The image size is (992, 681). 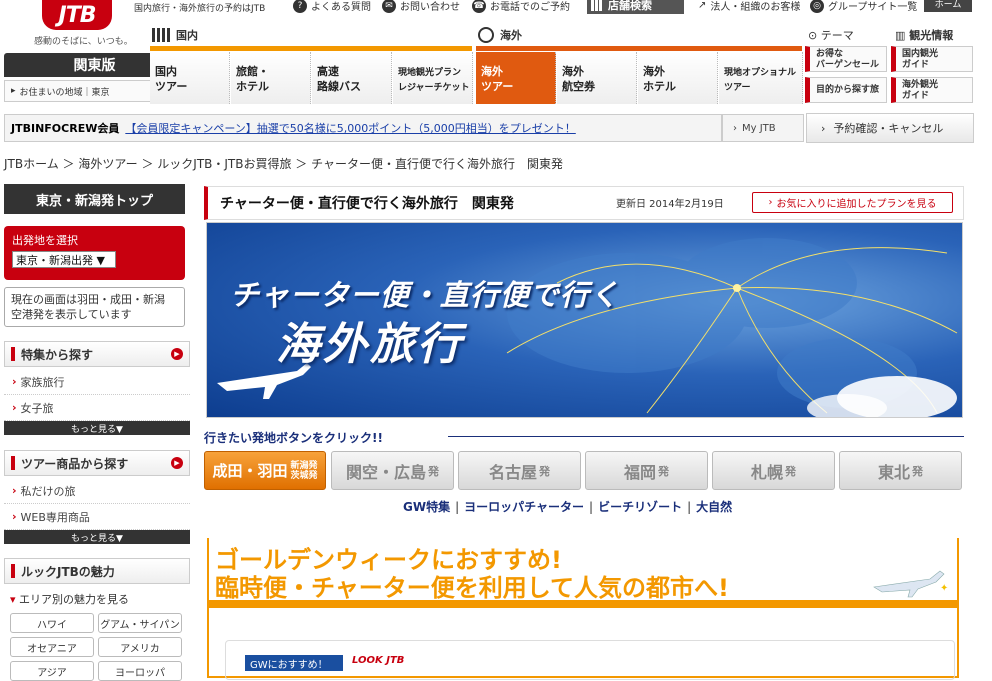 What do you see at coordinates (293, 438) in the screenshot?
I see `departure-prompt: 行きたい発地ボタンをクリック!!` at bounding box center [293, 438].